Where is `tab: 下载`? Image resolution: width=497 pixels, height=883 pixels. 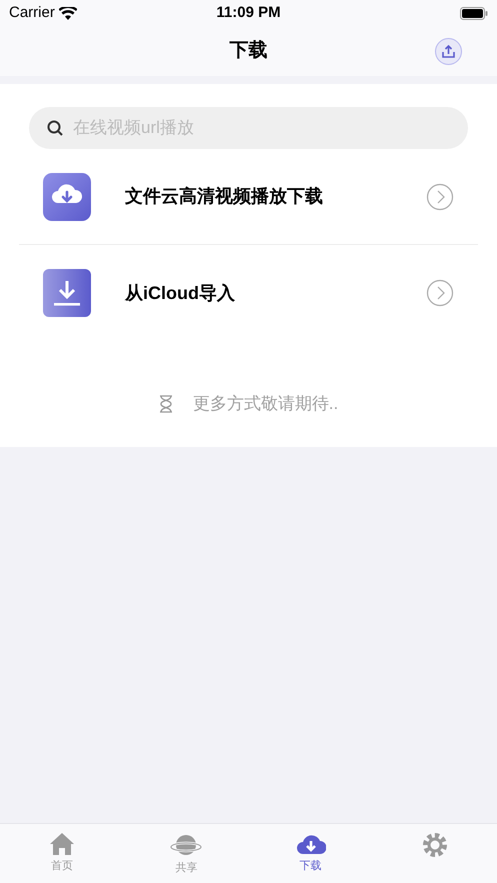
tab: 下载 is located at coordinates (310, 853).